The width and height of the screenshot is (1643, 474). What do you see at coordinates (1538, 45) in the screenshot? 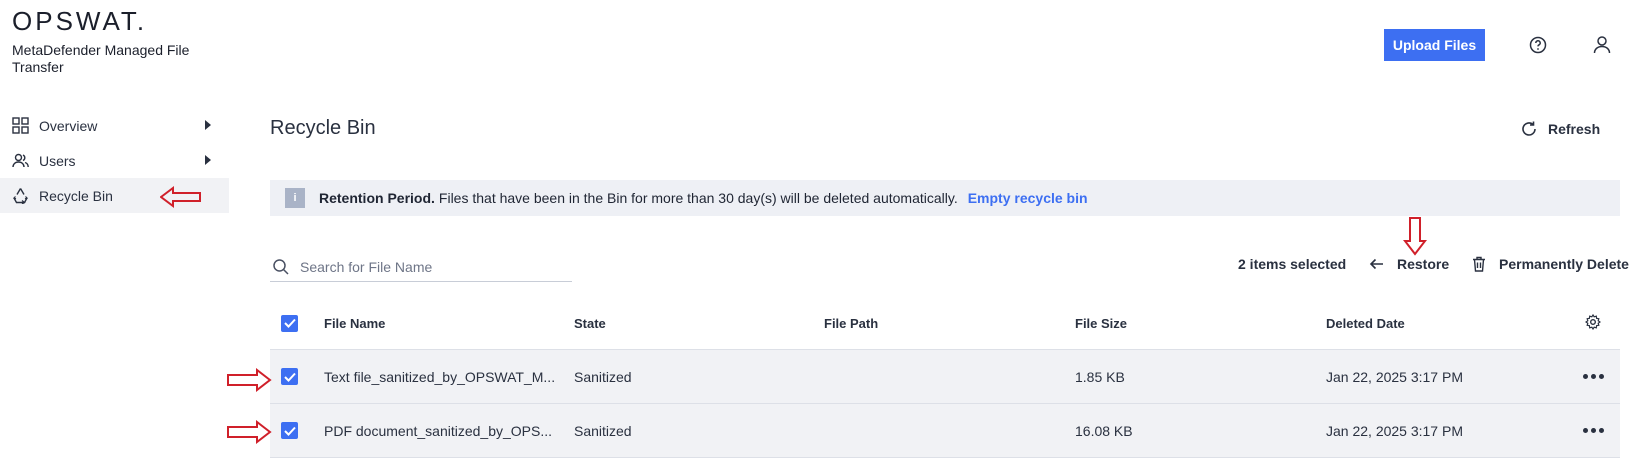
I see `help-circle-icon` at bounding box center [1538, 45].